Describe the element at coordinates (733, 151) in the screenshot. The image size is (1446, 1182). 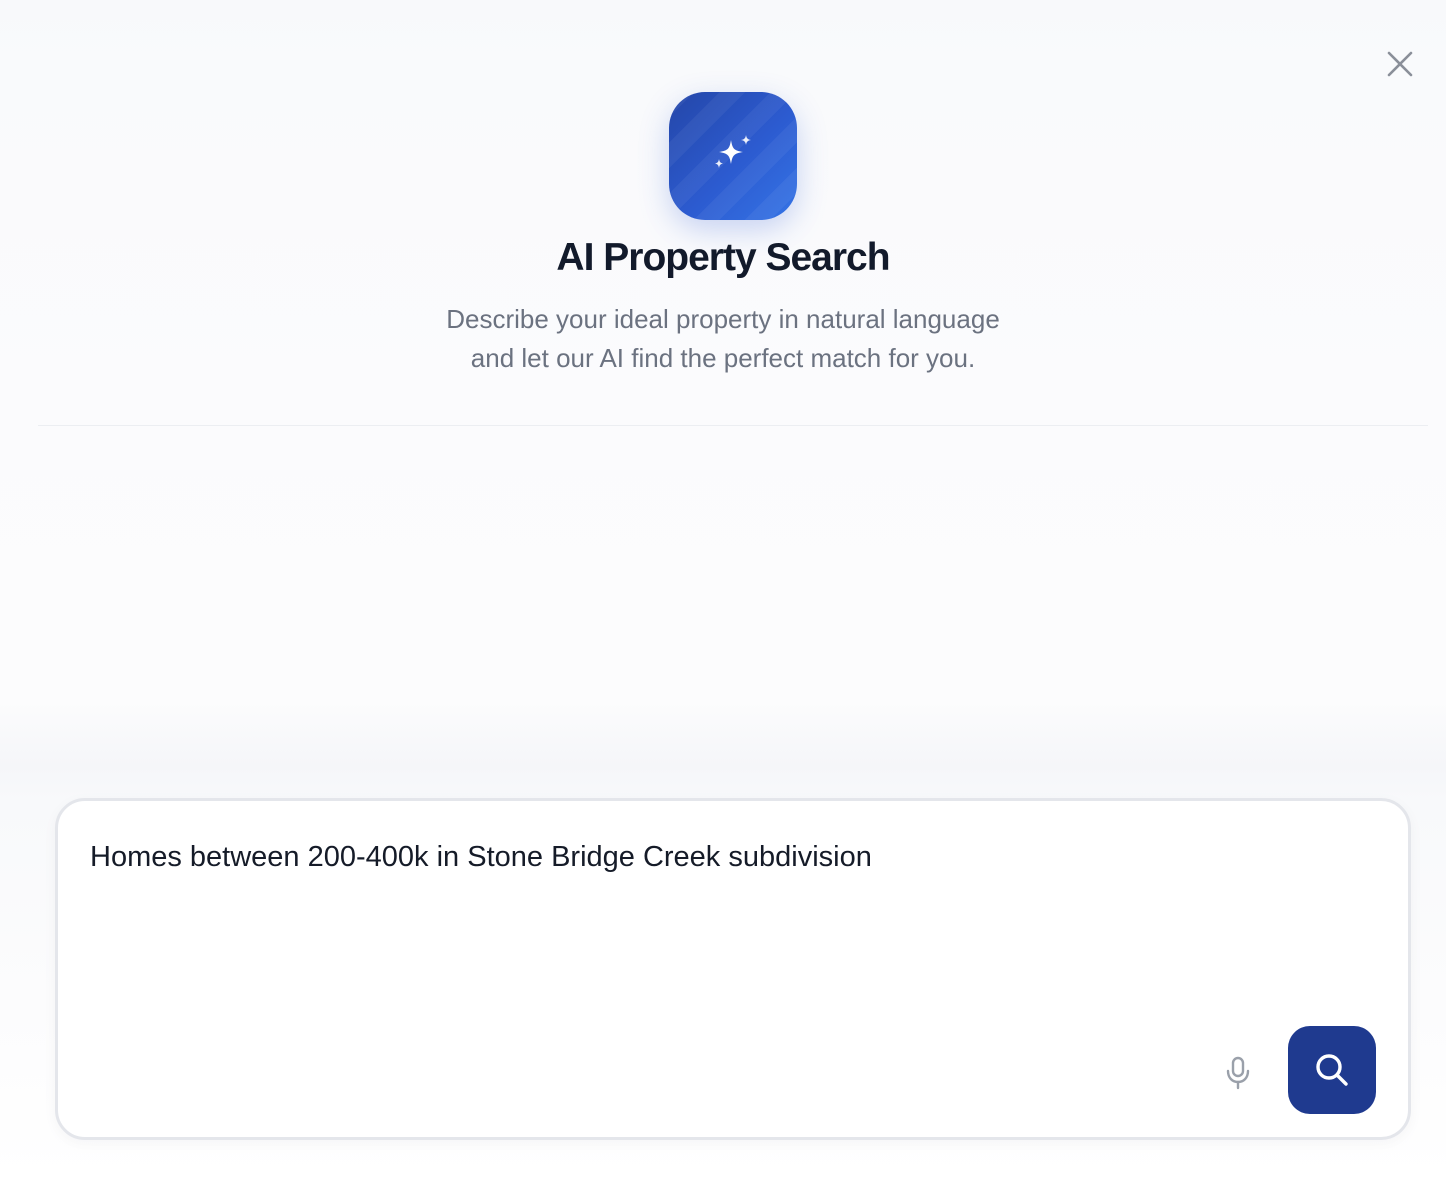
I see `sparkles-icon` at that location.